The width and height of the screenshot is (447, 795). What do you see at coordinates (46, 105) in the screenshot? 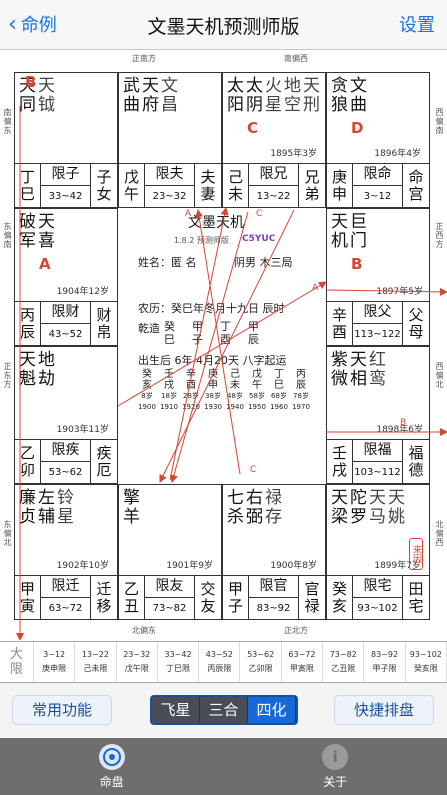
I see `star-char: 钺` at bounding box center [46, 105].